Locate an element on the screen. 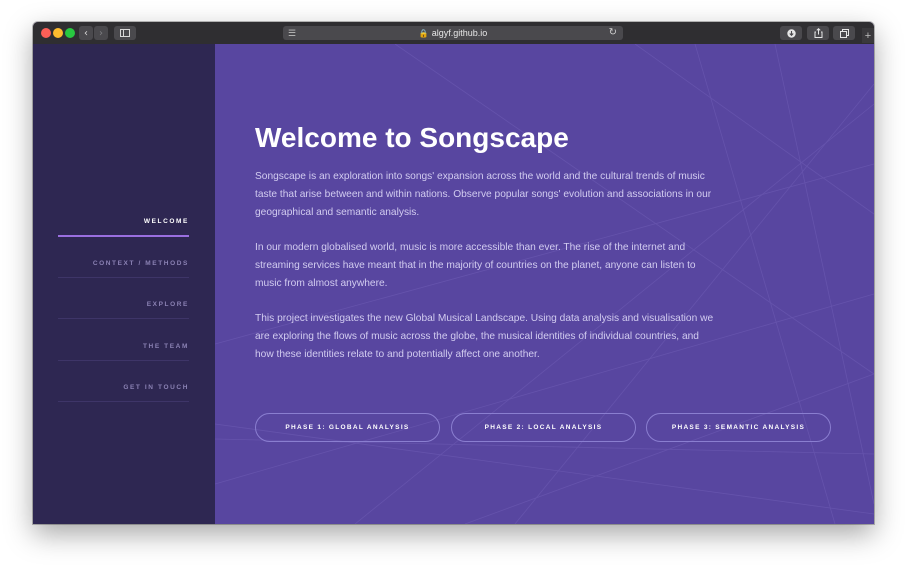 This screenshot has height=567, width=906. reload-icon: ↻ is located at coordinates (613, 32).